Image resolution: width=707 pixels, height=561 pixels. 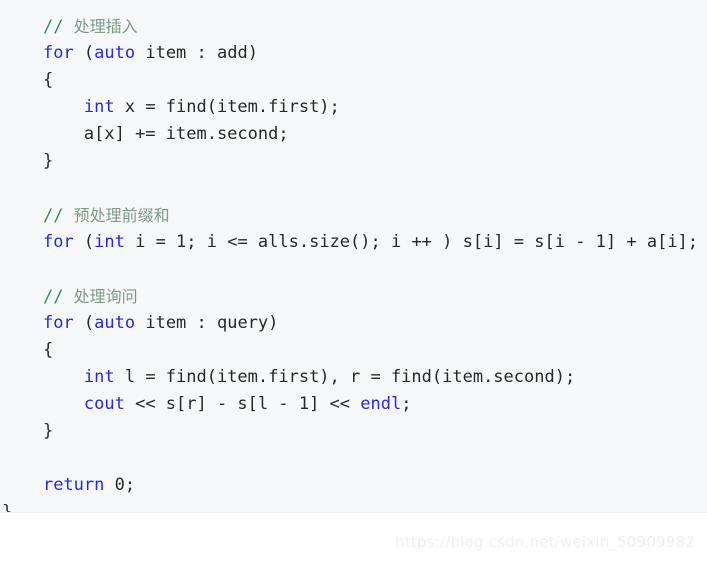 What do you see at coordinates (406, 404) in the screenshot?
I see `code-token-pl: ;` at bounding box center [406, 404].